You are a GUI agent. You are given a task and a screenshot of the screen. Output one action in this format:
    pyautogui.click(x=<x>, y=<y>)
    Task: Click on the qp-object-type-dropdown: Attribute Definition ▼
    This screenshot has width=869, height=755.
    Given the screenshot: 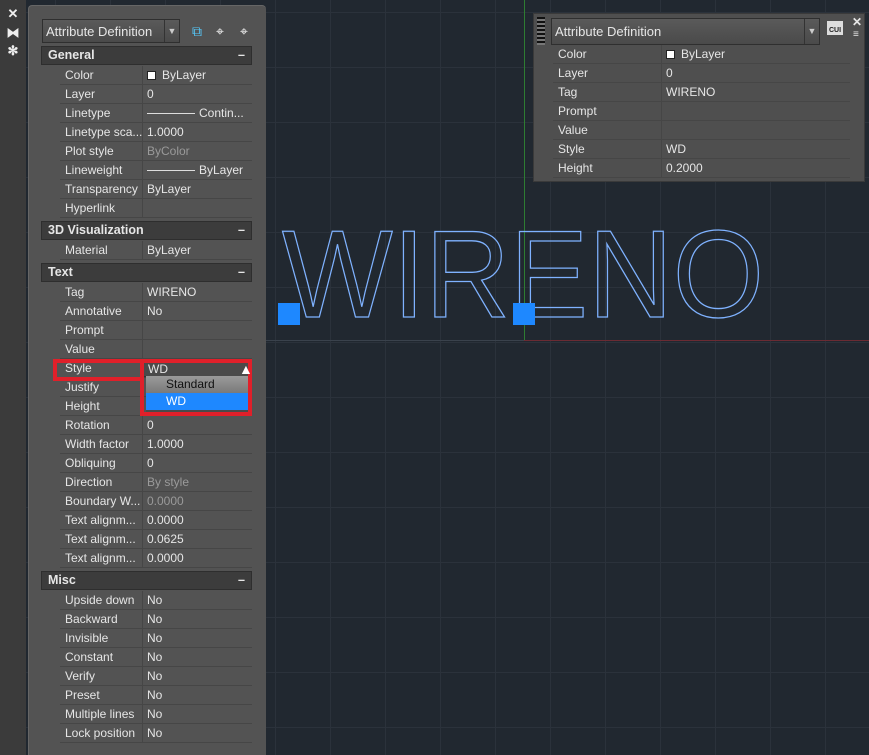 What is the action you would take?
    pyautogui.click(x=685, y=31)
    